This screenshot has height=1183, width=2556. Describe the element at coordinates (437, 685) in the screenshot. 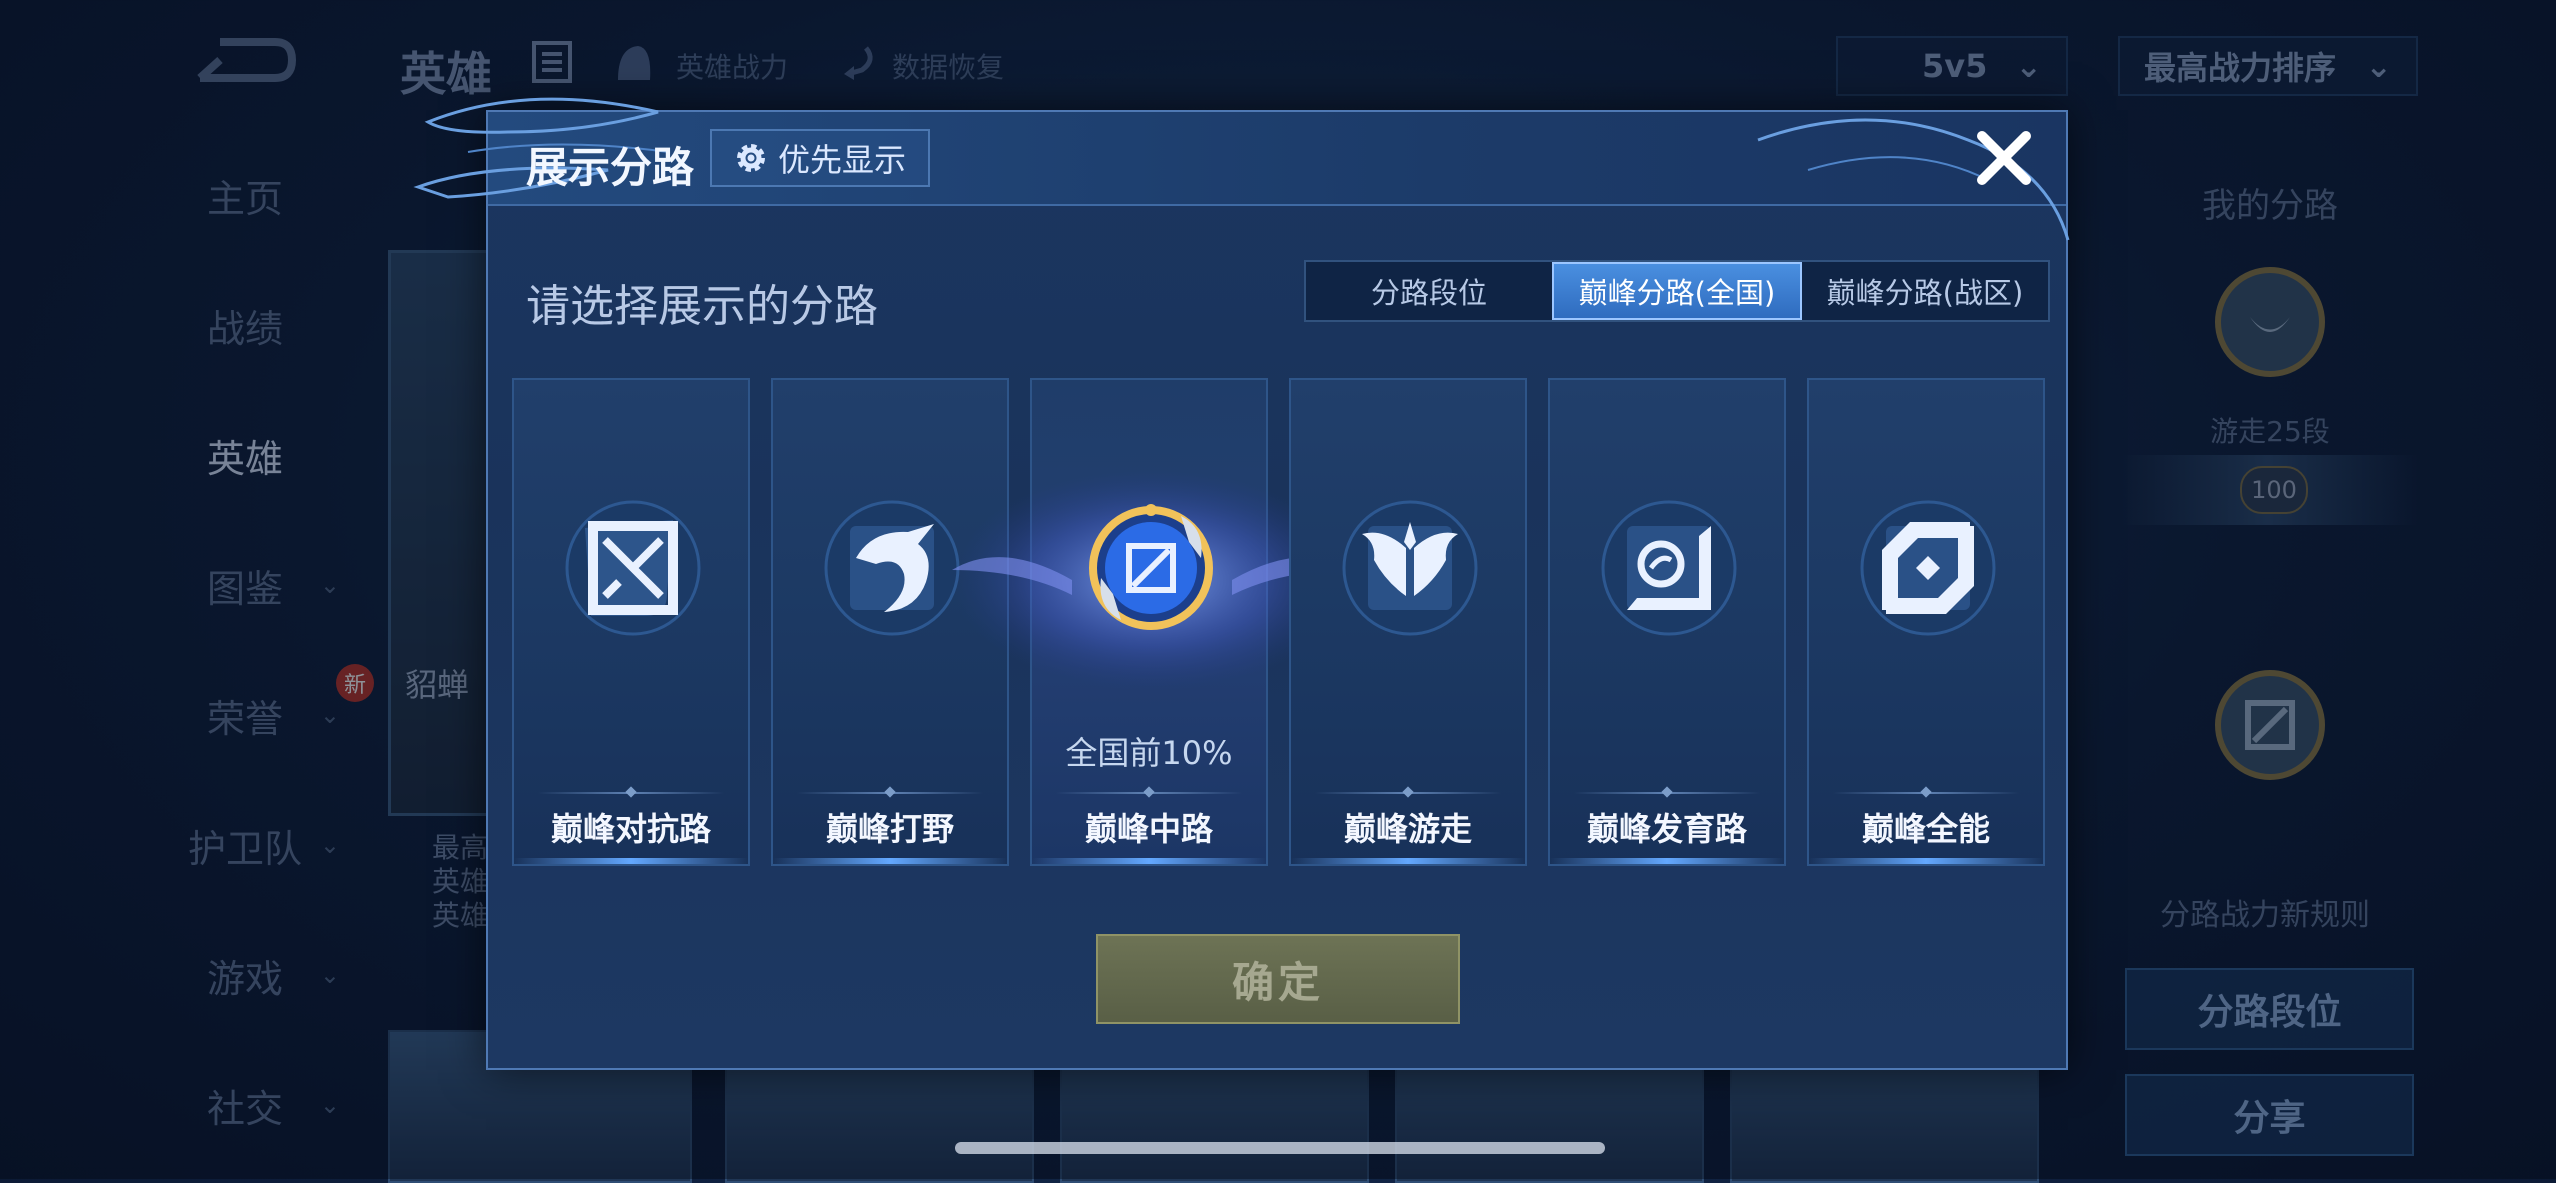

I see `hero-card-name: 貂蝉` at that location.